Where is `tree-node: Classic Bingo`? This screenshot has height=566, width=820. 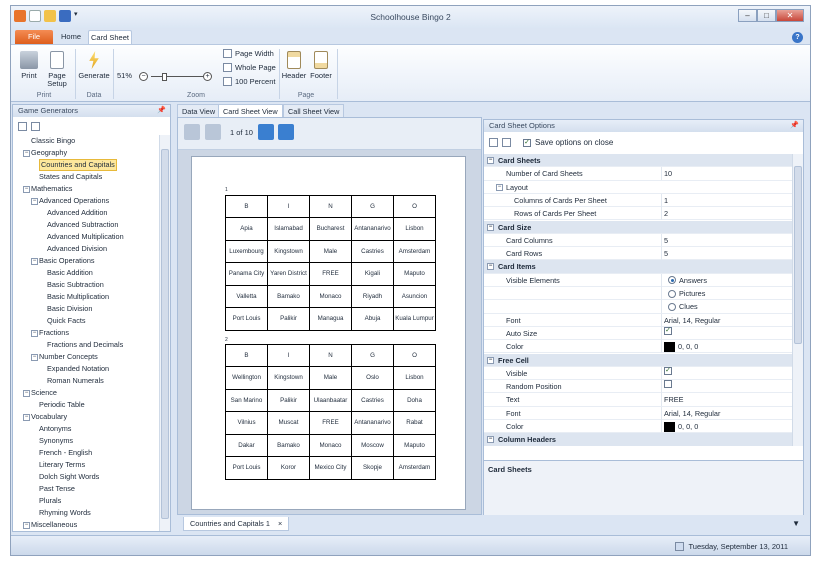
tree-node: Classic Bingo is located at coordinates (53, 141).